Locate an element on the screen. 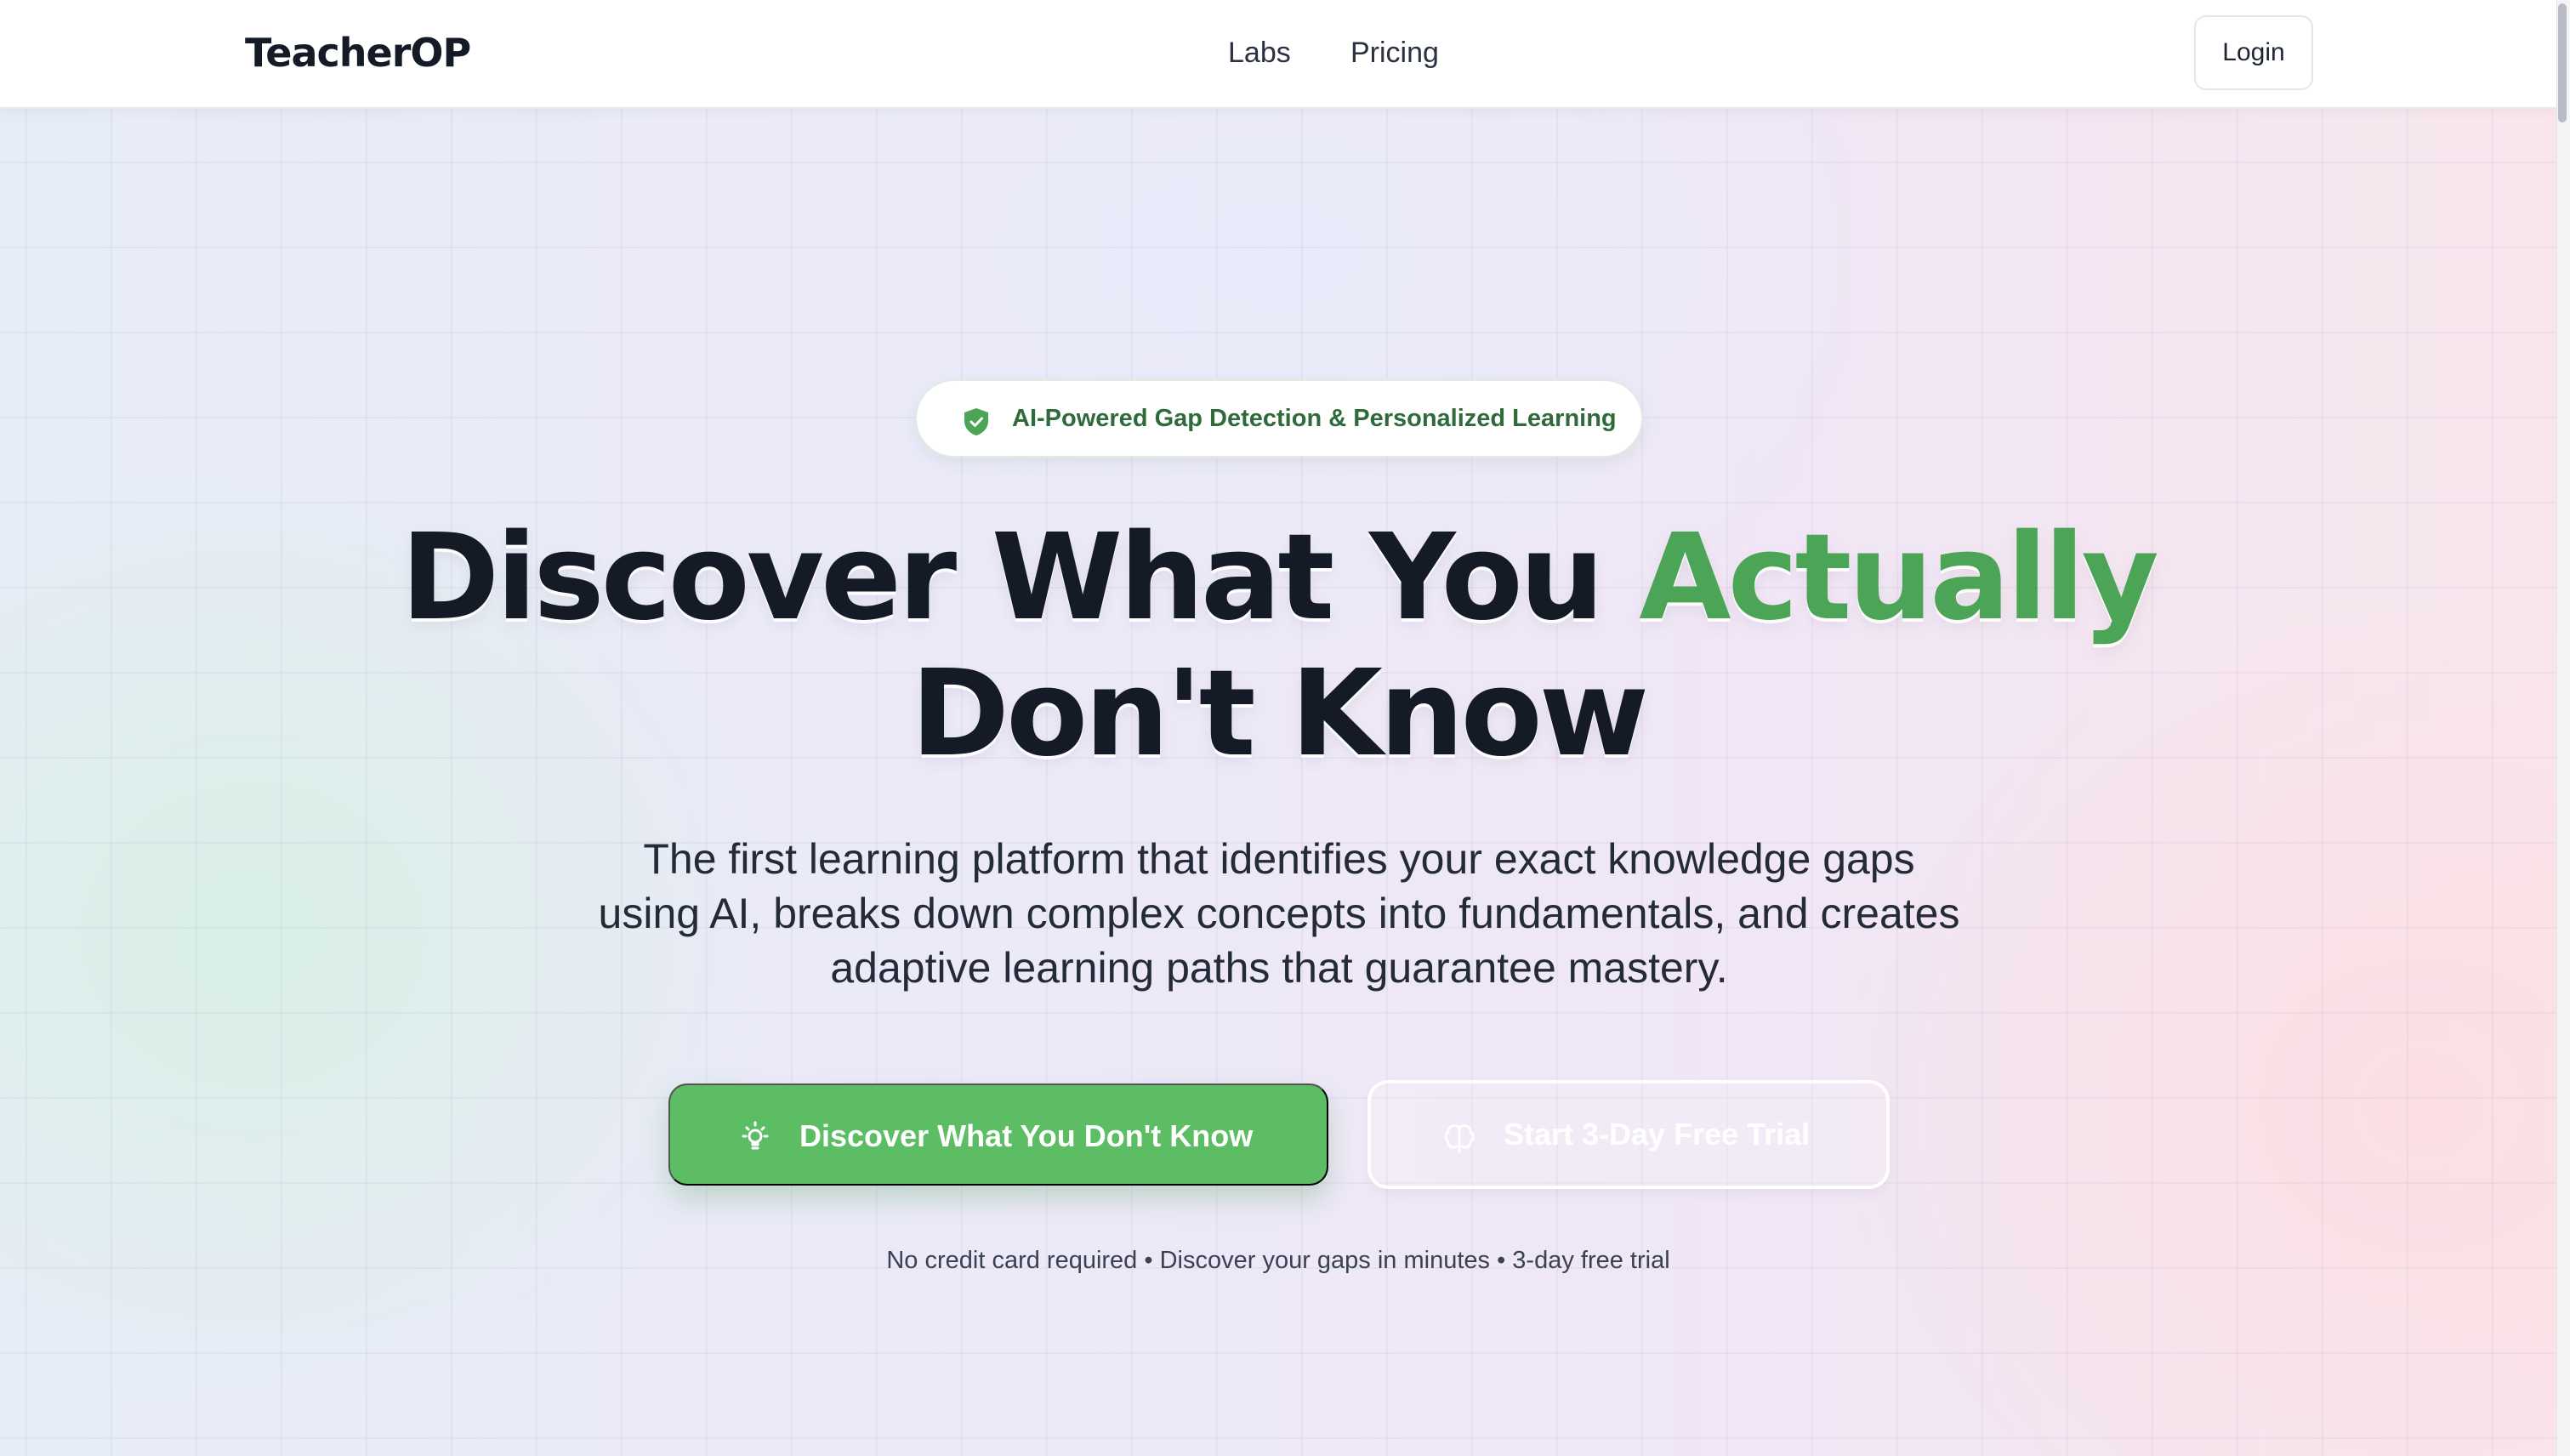  scrollbar-thumb is located at coordinates (2563, 62).